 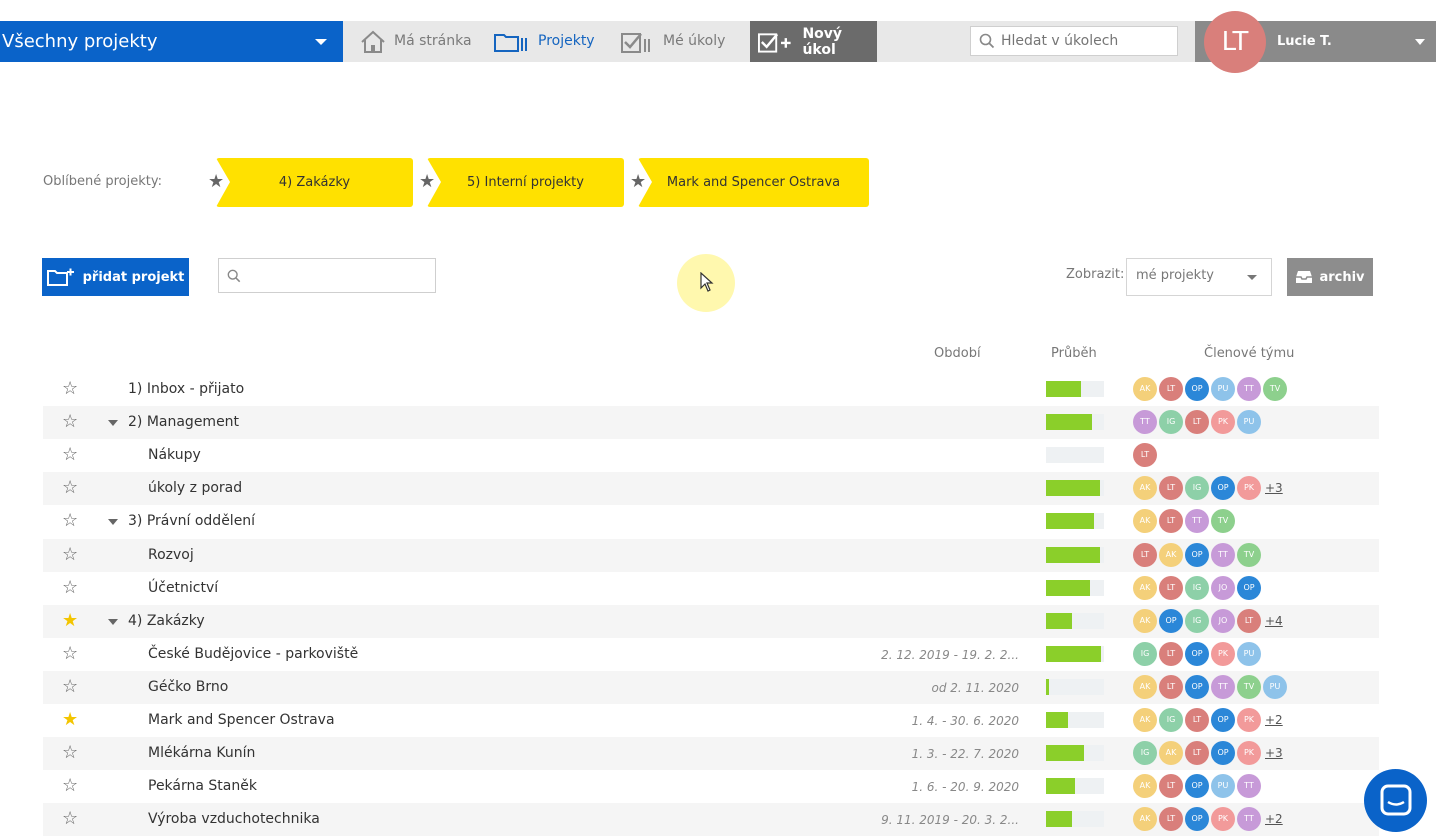 I want to click on project-row: ☆ 3) Právní oddělení AK LT TT TV, so click(x=711, y=521).